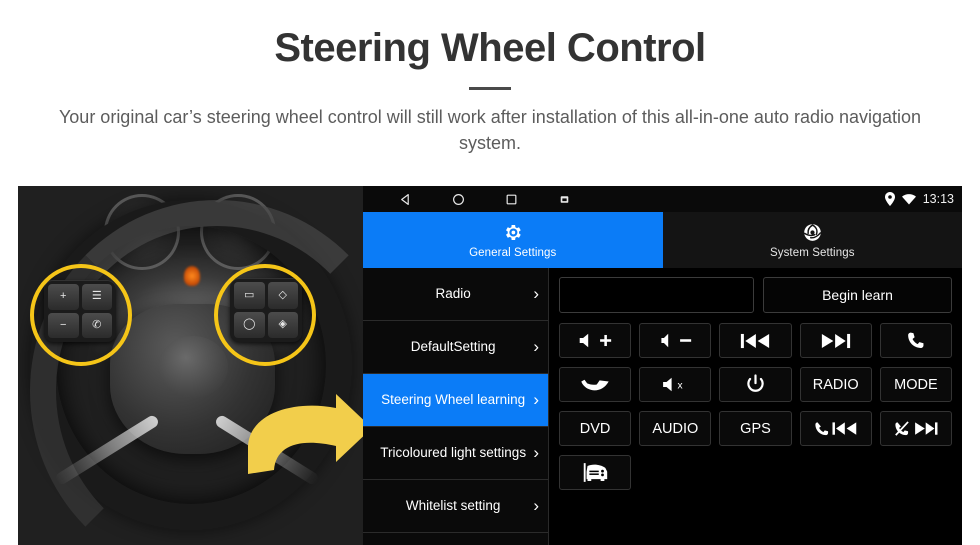  I want to click on airbag-cover, so click(193, 367).